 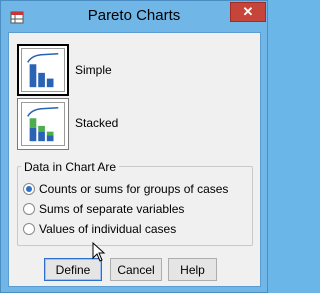 What do you see at coordinates (134, 189) in the screenshot?
I see `radio-label: Counts or sums for groups of cases` at bounding box center [134, 189].